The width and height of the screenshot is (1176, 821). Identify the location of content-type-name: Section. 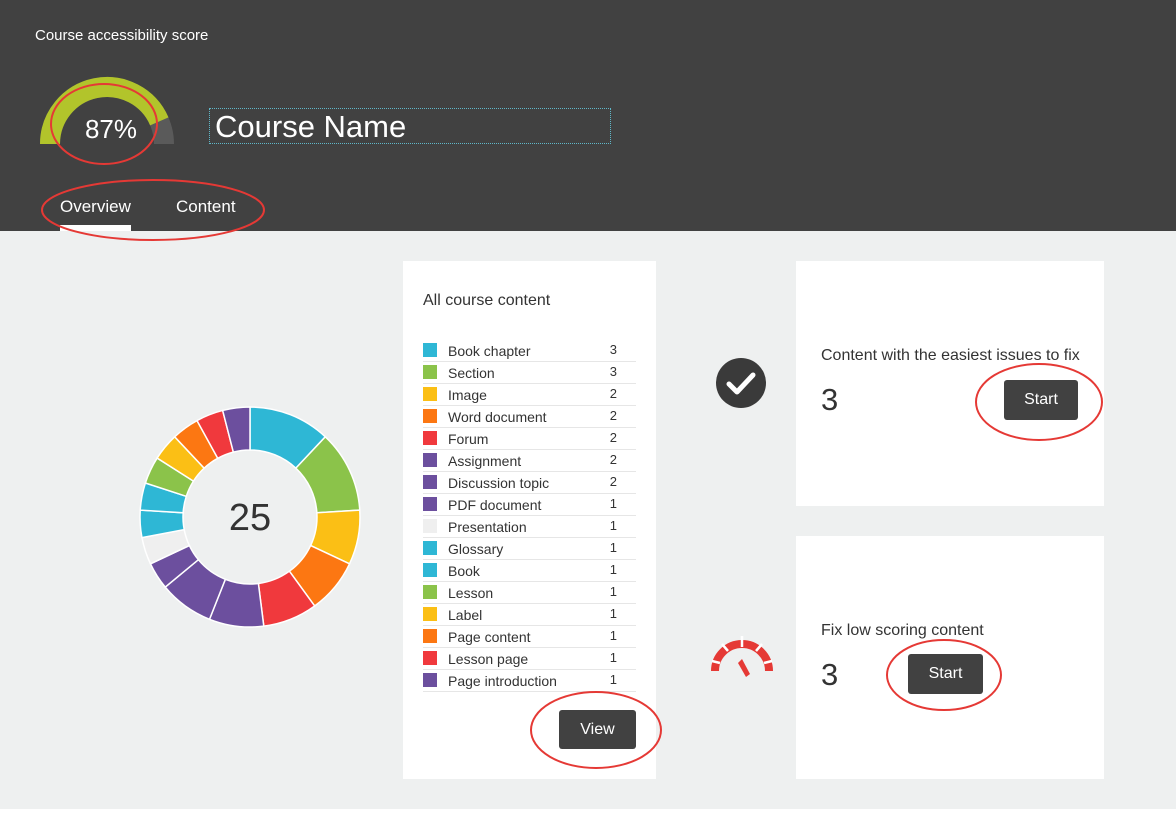
(471, 373).